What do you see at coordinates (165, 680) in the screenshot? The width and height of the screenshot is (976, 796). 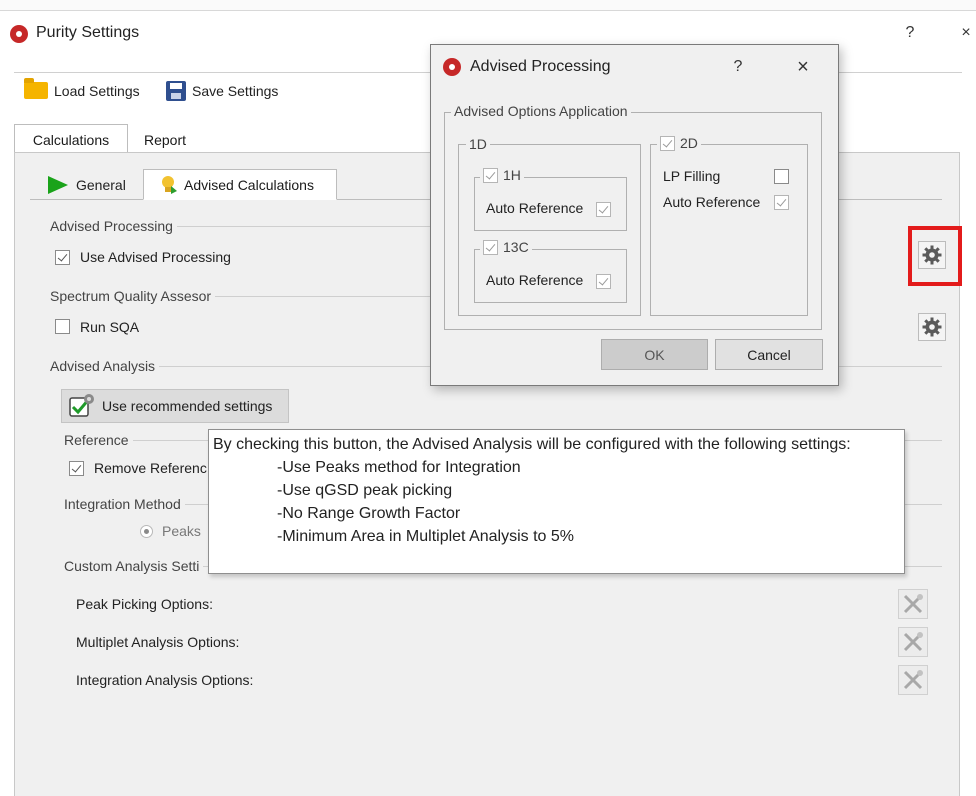 I see `integration-analysis-options-label: Integration Analysis Options:` at bounding box center [165, 680].